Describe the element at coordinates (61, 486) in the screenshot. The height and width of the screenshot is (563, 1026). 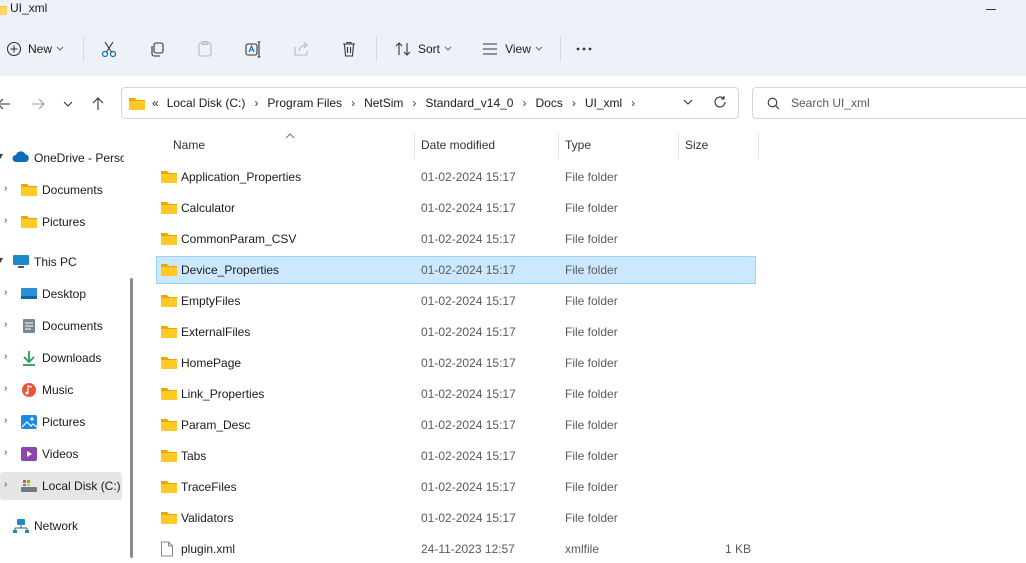
I see `sidebar-item-local-disk: › Local Disk (C:)` at that location.